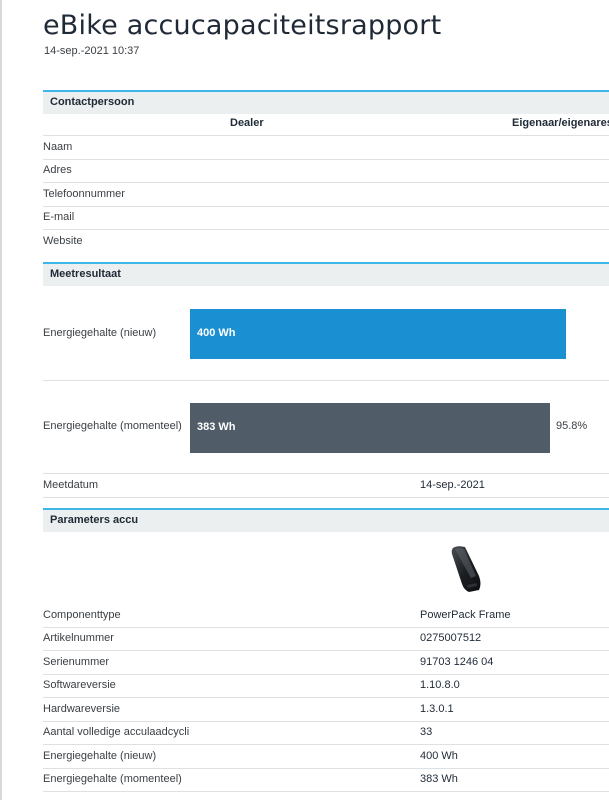  Describe the element at coordinates (326, 171) in the screenshot. I see `contact-row-address: Adres` at that location.